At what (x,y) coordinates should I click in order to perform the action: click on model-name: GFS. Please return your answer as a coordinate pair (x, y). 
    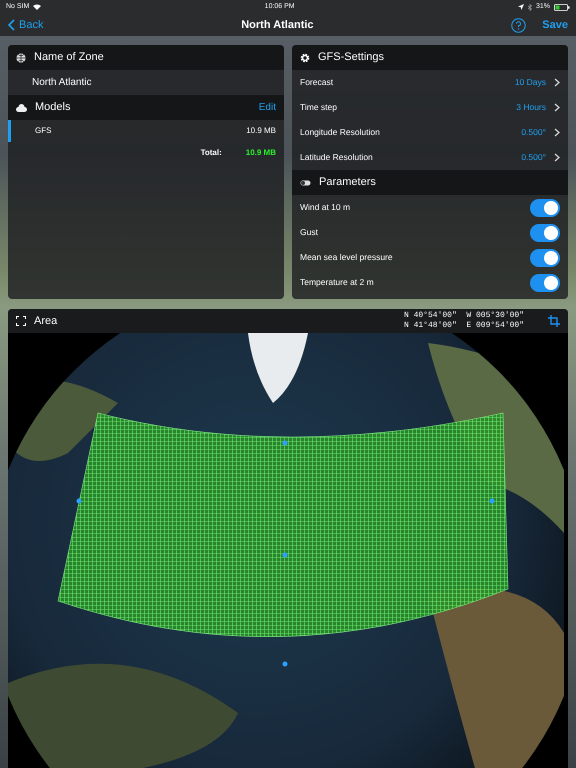
    Looking at the image, I should click on (43, 131).